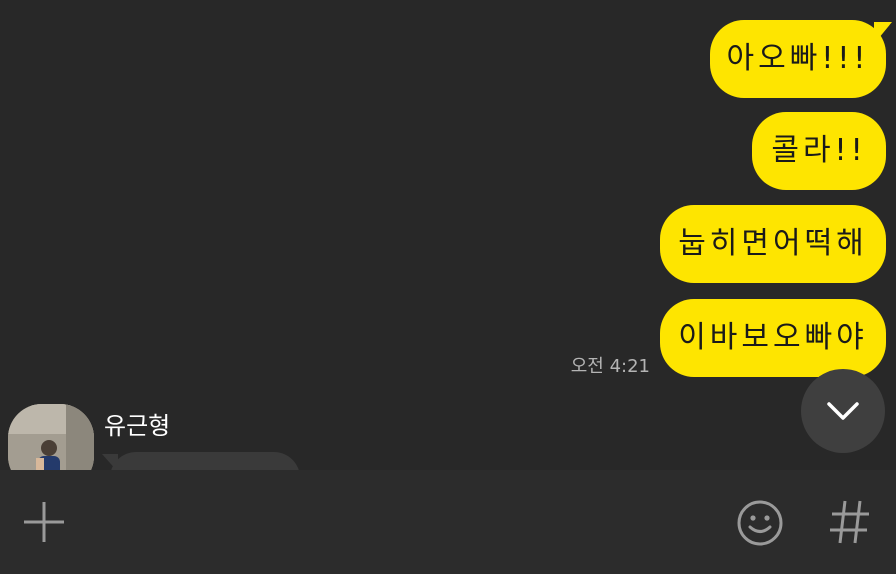  I want to click on hashtag-button, so click(850, 522).